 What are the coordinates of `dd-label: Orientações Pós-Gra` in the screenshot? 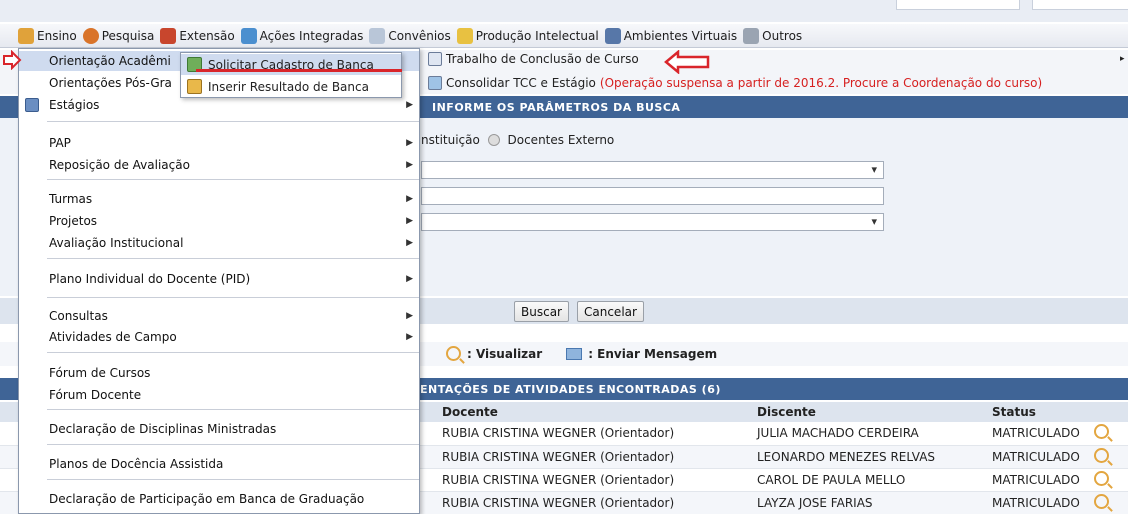 It's located at (110, 83).